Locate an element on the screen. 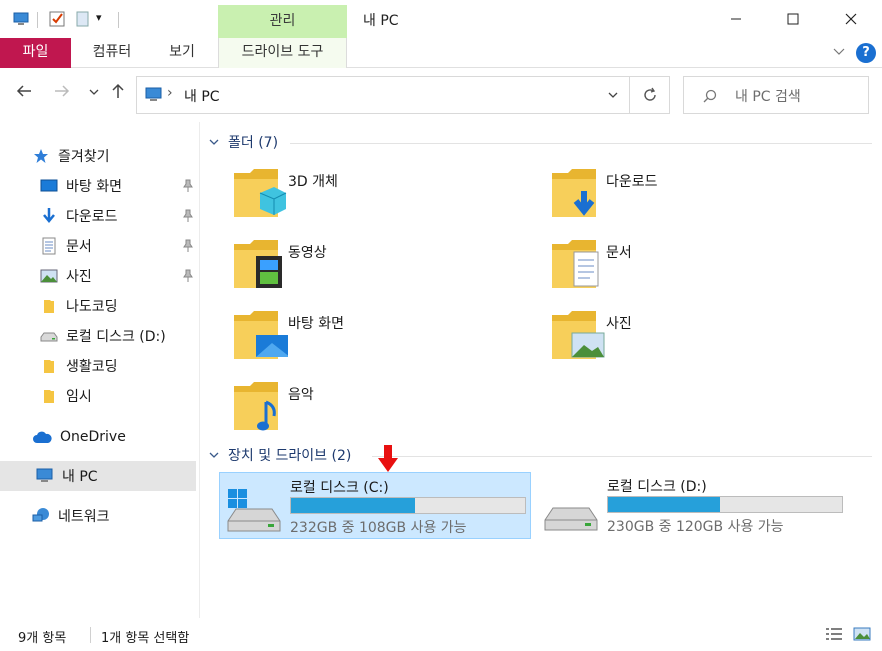  tab-file: 파일 is located at coordinates (35, 53).